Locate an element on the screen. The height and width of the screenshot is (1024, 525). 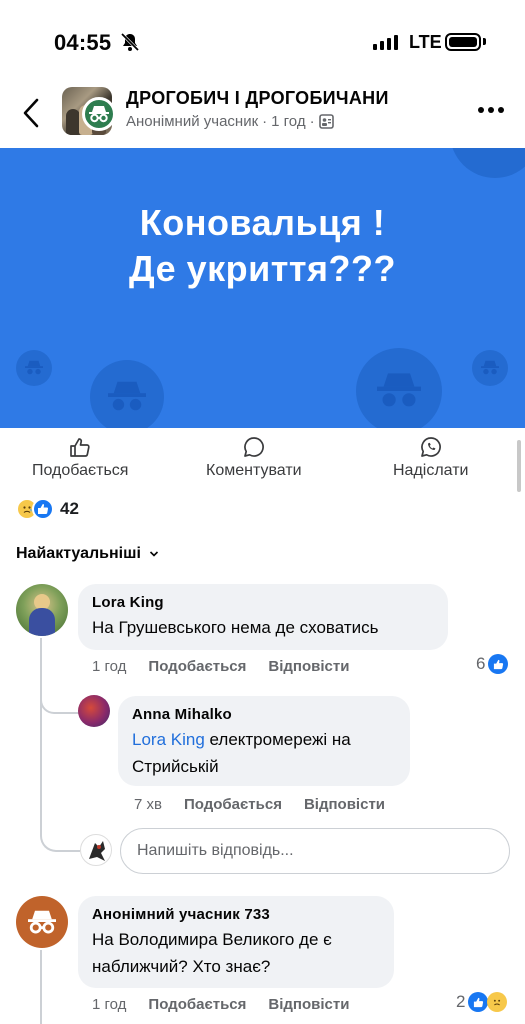
anonymous-avatar-icon is located at coordinates (42, 922).